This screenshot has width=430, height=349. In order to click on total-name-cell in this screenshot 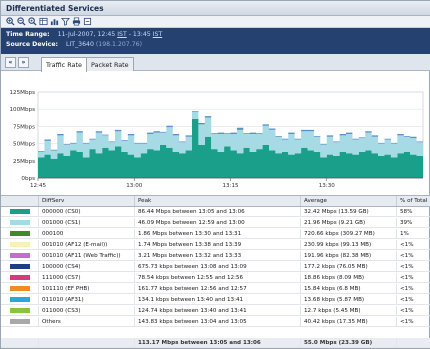, I will do `click(87, 342)`.